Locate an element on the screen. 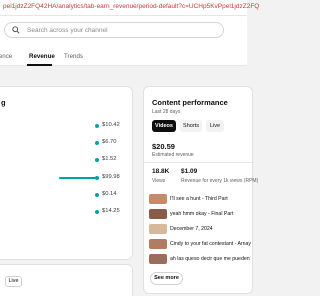 This screenshot has height=296, width=320. tab-trends: Trends is located at coordinates (73, 56).